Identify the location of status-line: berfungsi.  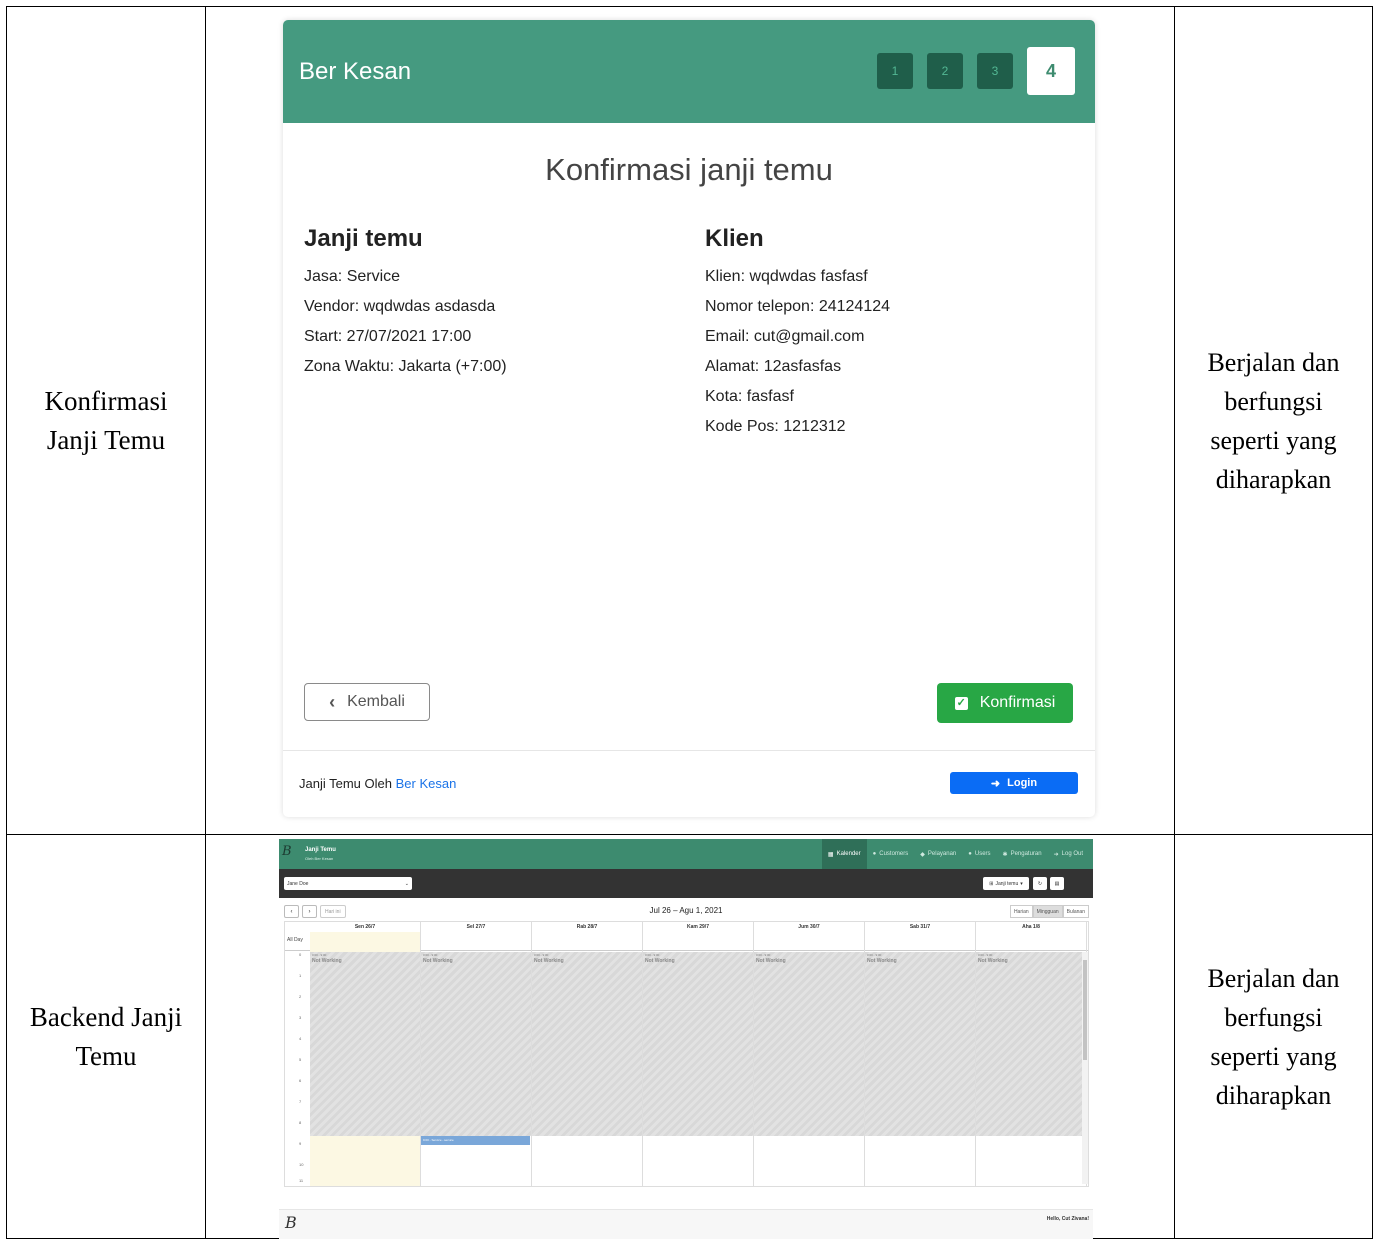
(1273, 1017).